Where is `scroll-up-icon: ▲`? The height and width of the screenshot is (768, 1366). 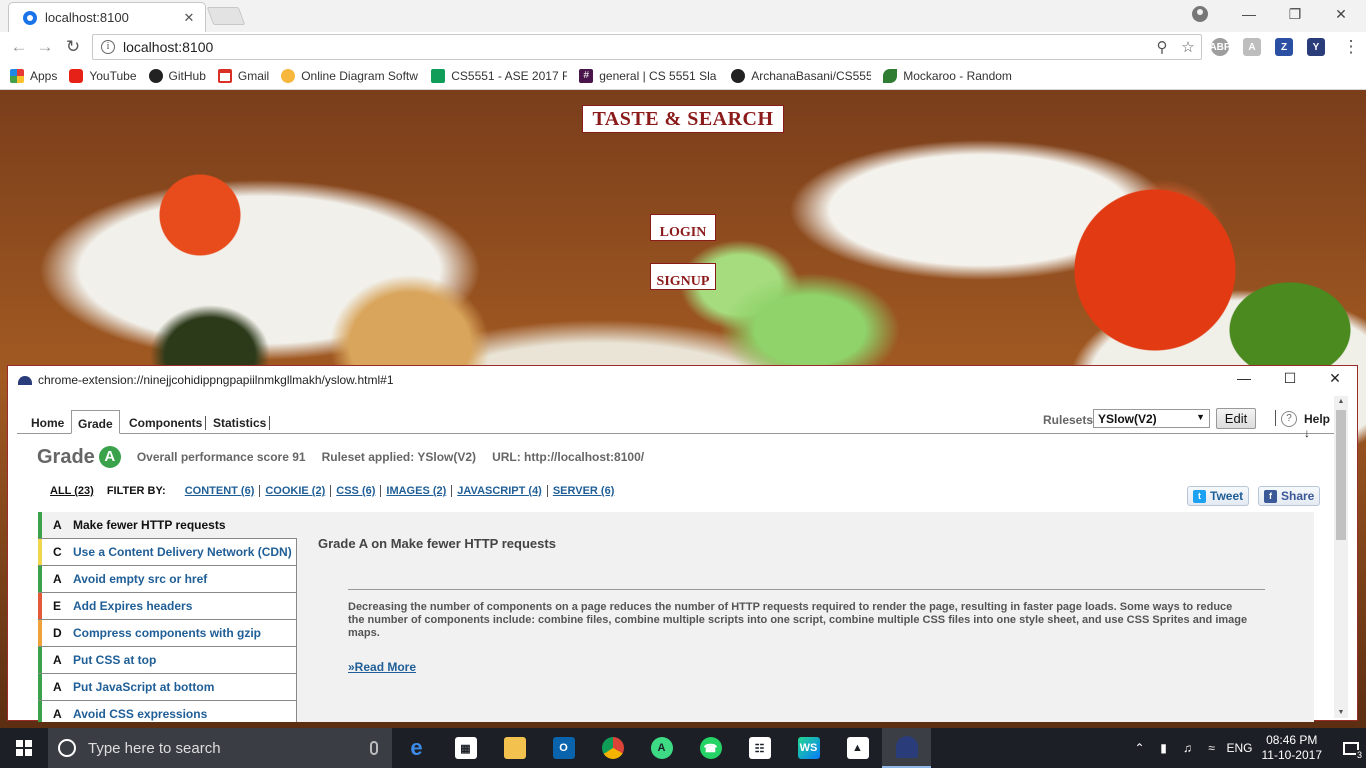 scroll-up-icon: ▲ is located at coordinates (1341, 401).